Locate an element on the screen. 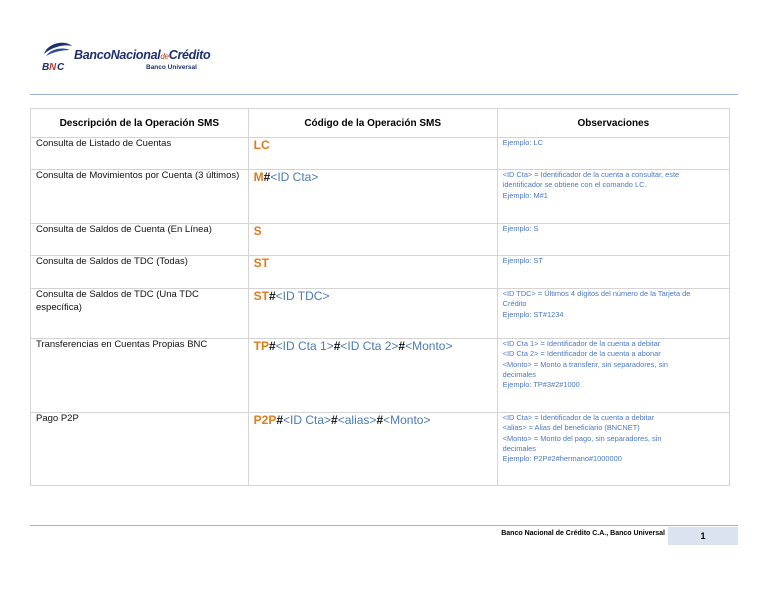 The image size is (768, 594). observation-line: Ejemplo: TP#3#2#1000 is located at coordinates (541, 385).